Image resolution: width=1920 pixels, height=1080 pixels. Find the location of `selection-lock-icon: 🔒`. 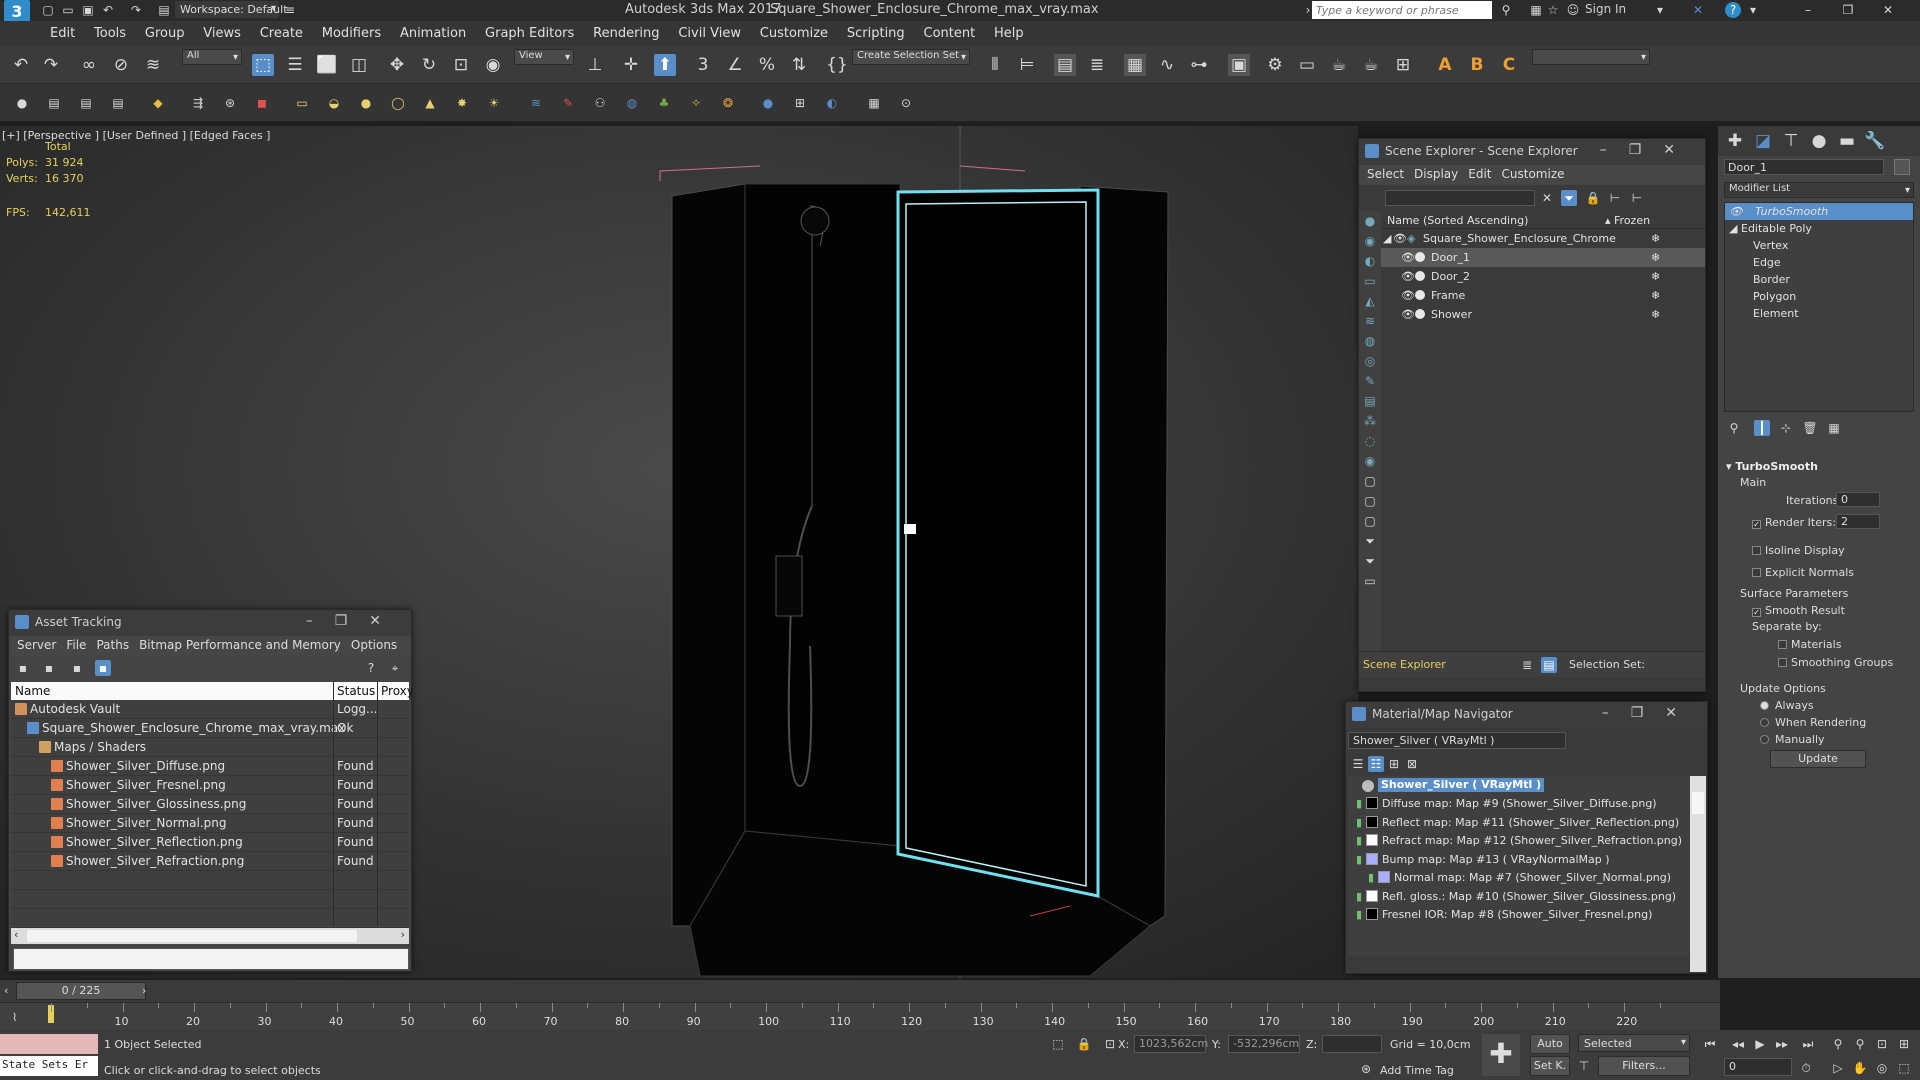

selection-lock-icon: 🔒 is located at coordinates (1084, 1044).